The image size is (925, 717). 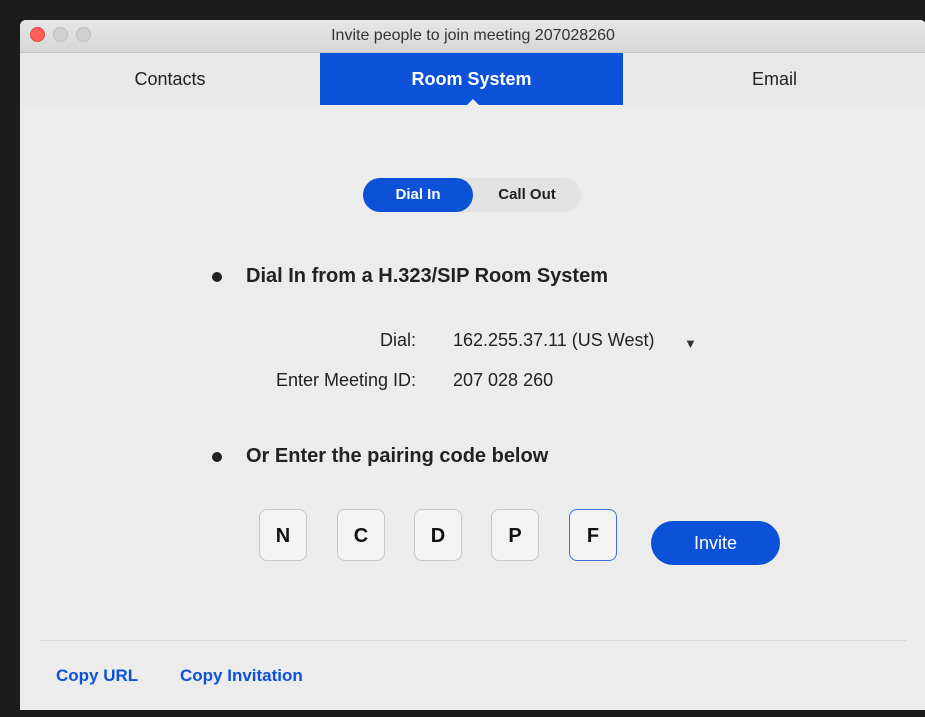 I want to click on dial-in-heading: Dial In from a H.323/SIP Room System, so click(x=427, y=276).